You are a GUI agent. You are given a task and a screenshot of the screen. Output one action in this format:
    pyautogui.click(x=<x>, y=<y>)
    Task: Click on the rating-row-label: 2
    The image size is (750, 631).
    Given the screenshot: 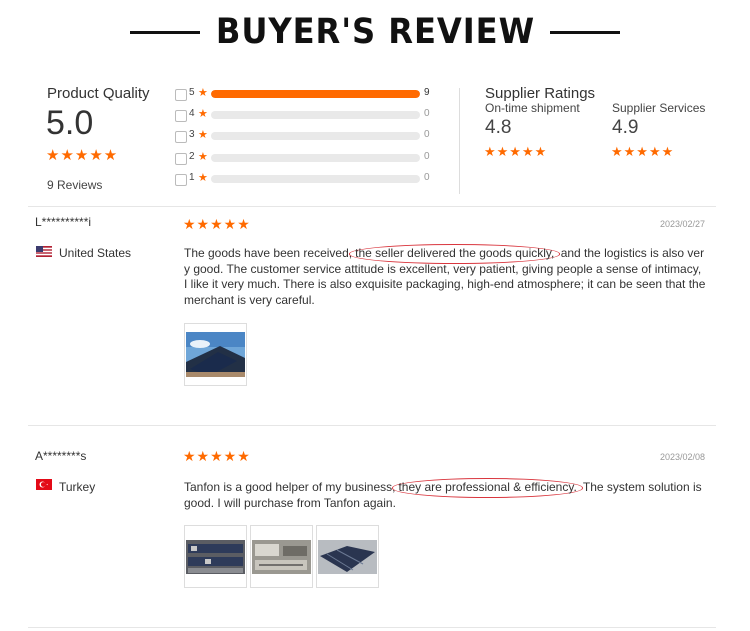 What is the action you would take?
    pyautogui.click(x=192, y=156)
    